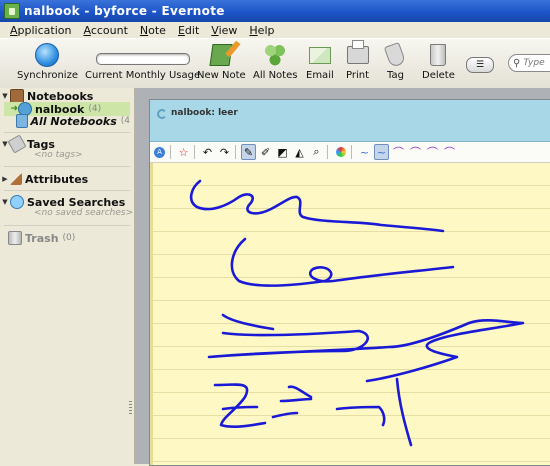  Describe the element at coordinates (17, 96) in the screenshot. I see `notebooks-icon` at that location.